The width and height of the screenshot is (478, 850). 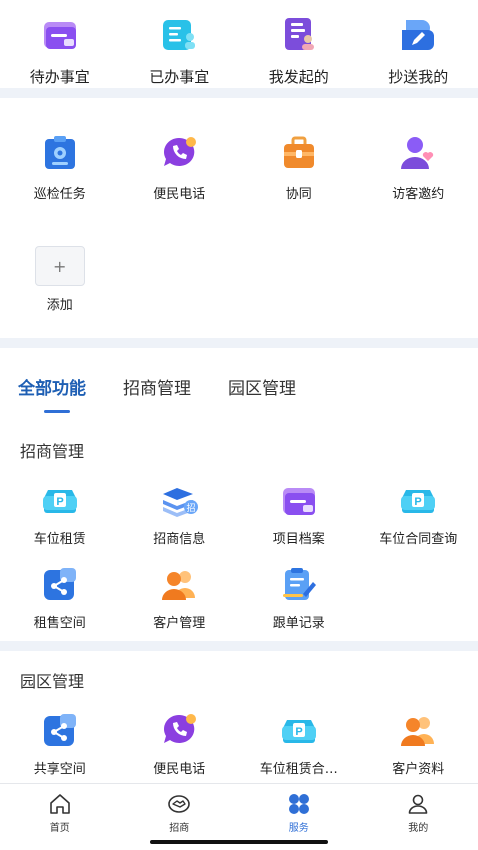 I want to click on visitor-invite-label: 访客邀约, so click(x=418, y=194).